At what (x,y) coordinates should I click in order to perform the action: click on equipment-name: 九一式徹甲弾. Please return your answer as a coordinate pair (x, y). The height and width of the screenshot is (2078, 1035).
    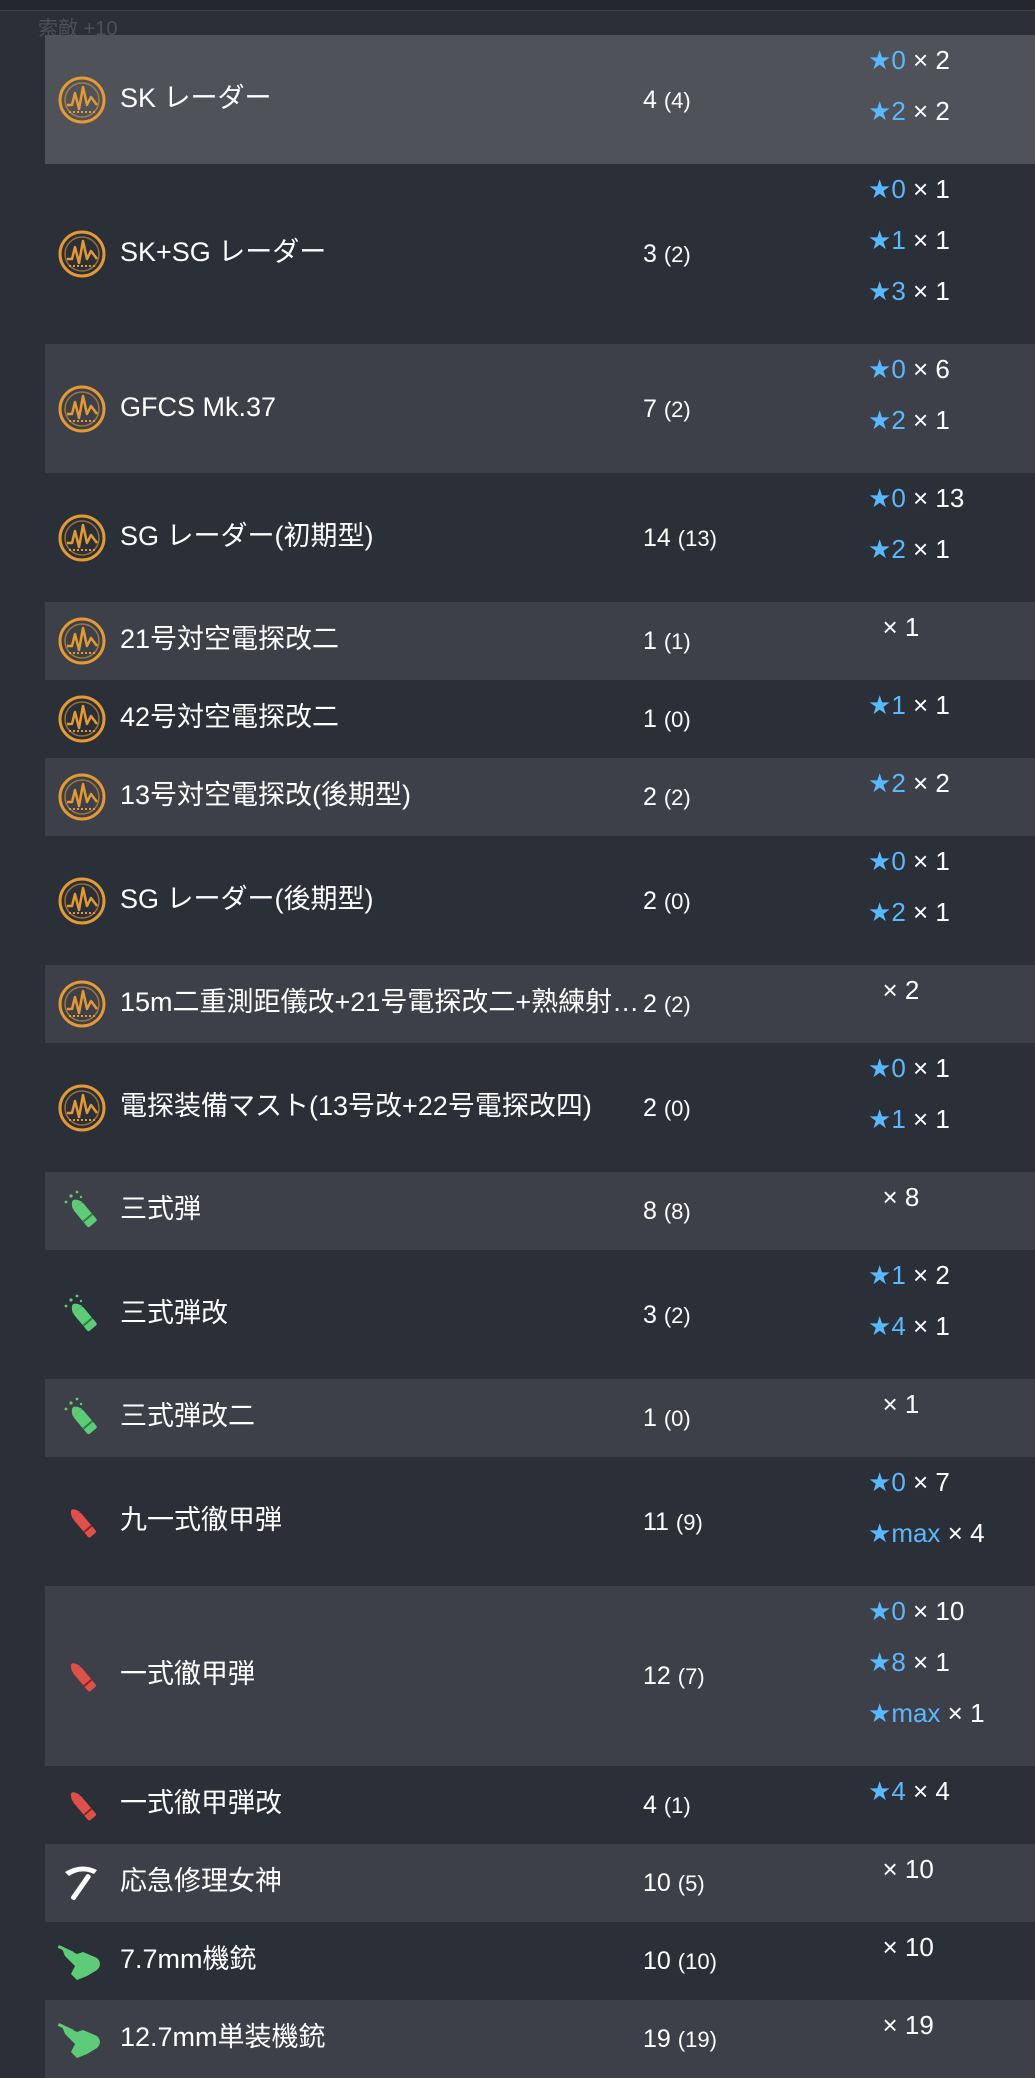
    Looking at the image, I should click on (201, 1519).